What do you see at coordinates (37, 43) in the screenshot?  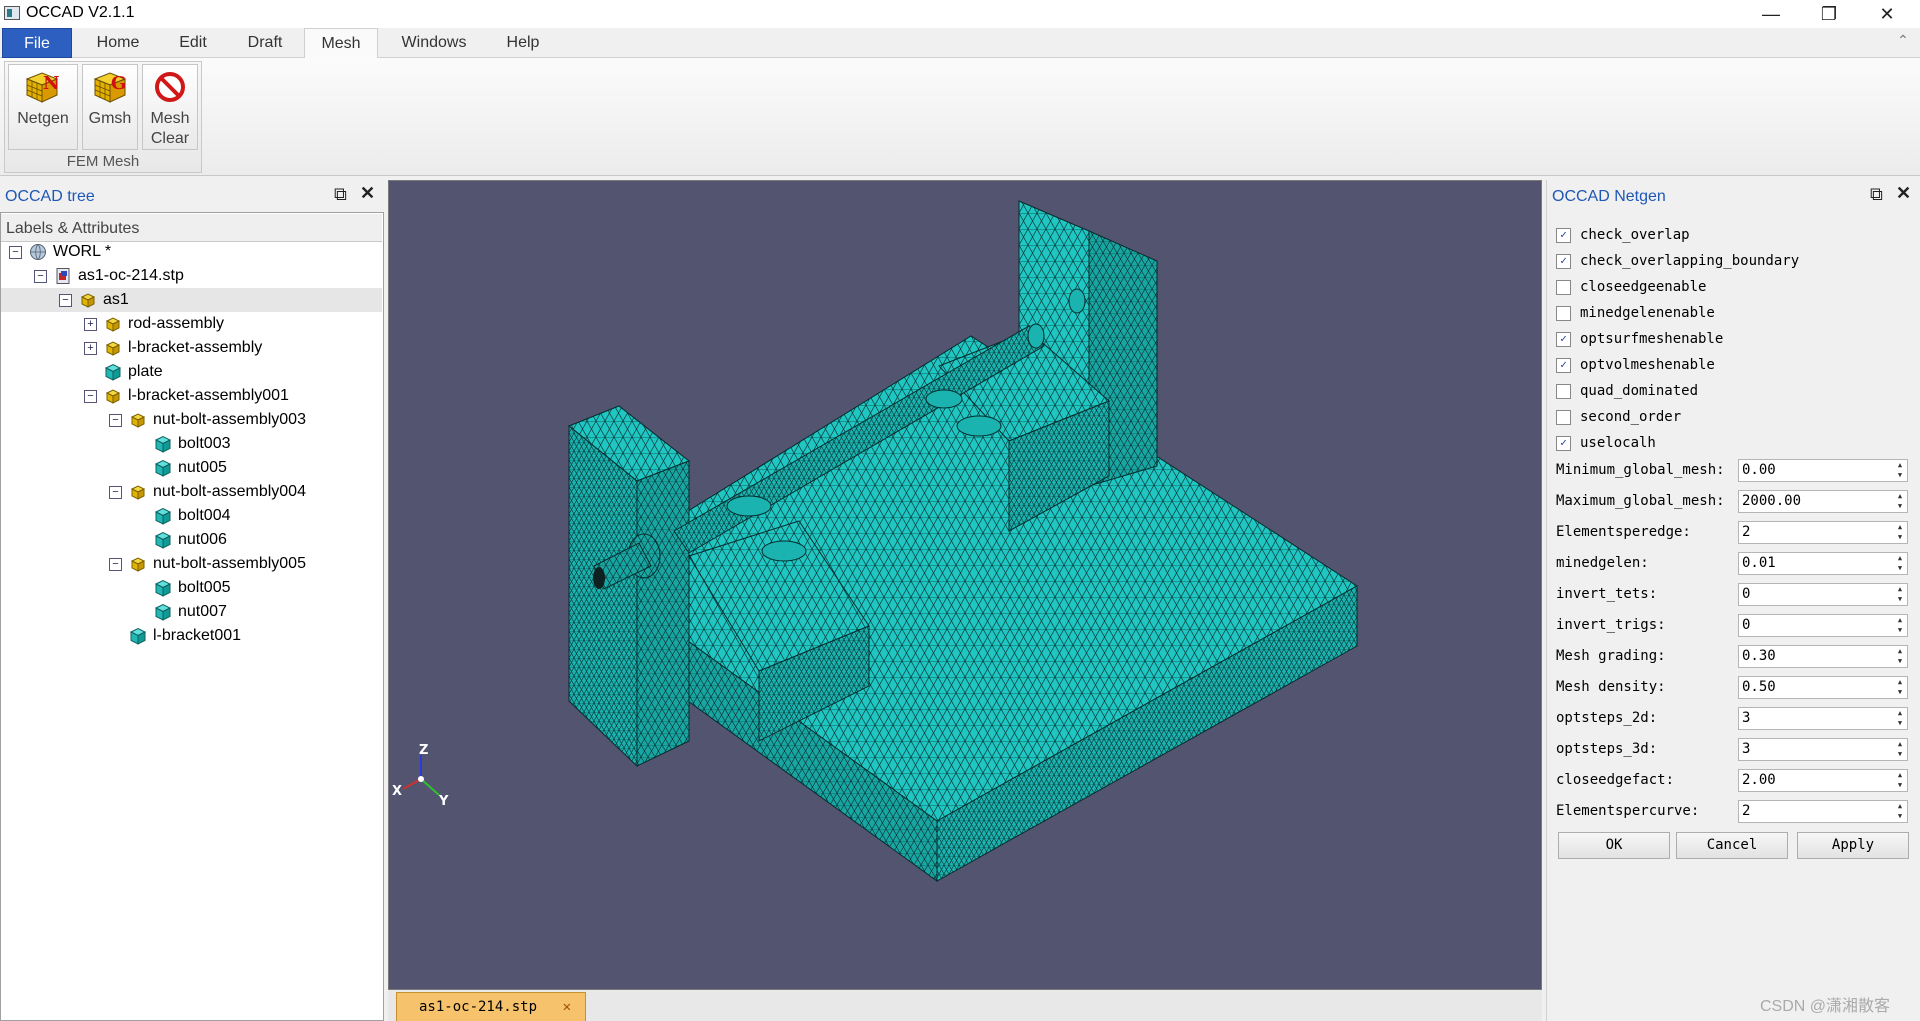 I see `tab-file: File` at bounding box center [37, 43].